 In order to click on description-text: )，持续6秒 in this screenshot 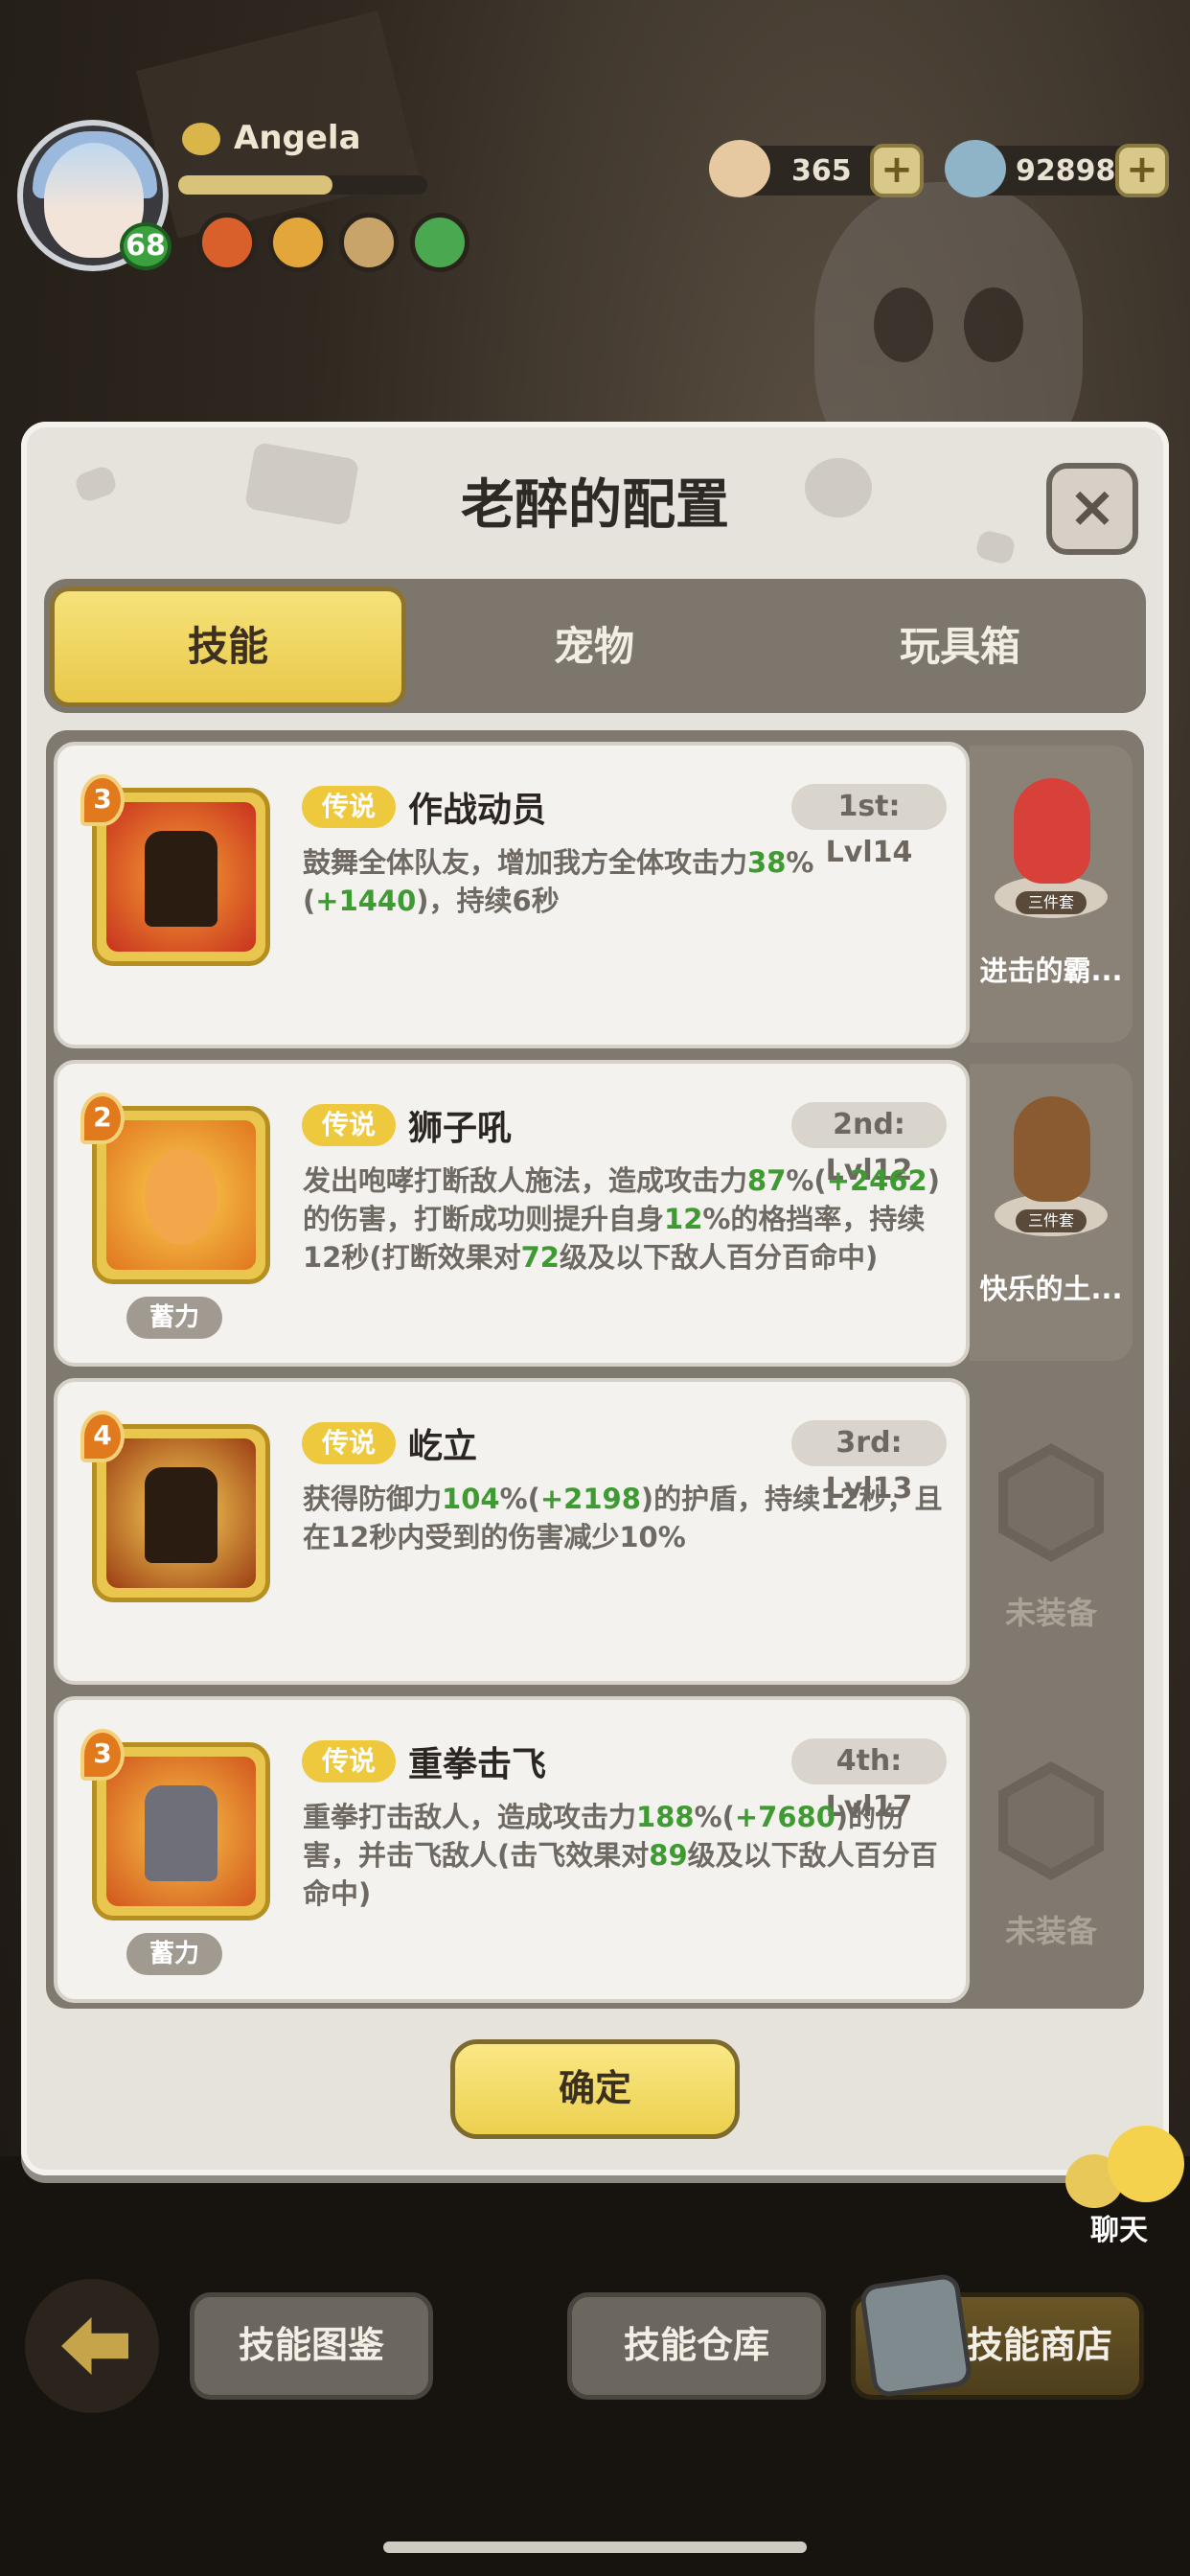, I will do `click(488, 901)`.